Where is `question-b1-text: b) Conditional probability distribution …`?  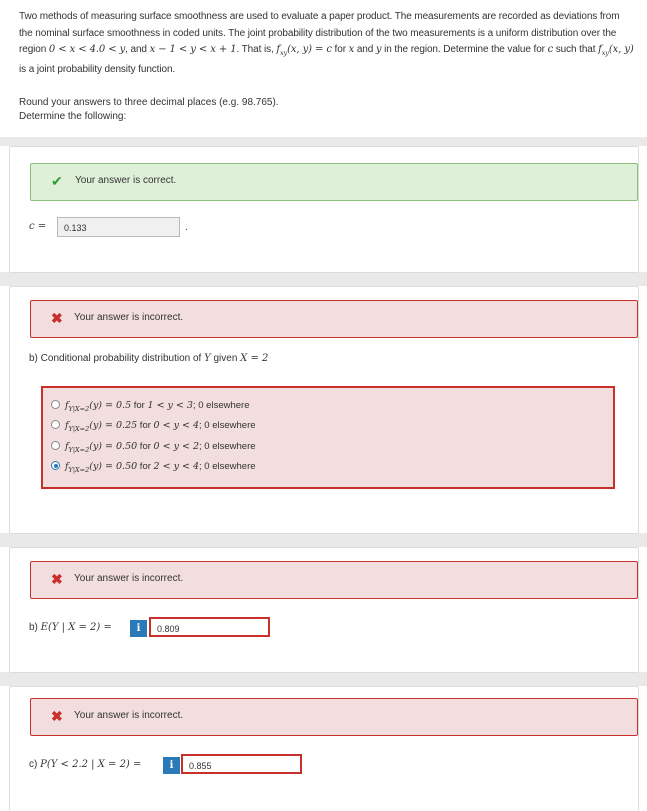 question-b1-text: b) Conditional probability distribution … is located at coordinates (148, 359).